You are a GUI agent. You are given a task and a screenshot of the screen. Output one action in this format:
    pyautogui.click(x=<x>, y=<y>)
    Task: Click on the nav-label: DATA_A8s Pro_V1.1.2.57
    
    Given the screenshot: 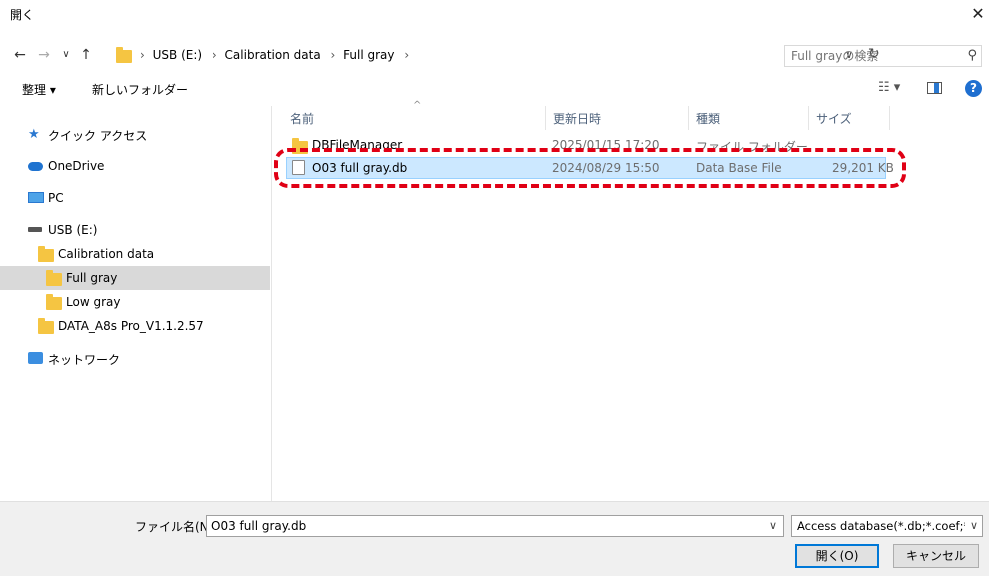 What is the action you would take?
    pyautogui.click(x=131, y=326)
    